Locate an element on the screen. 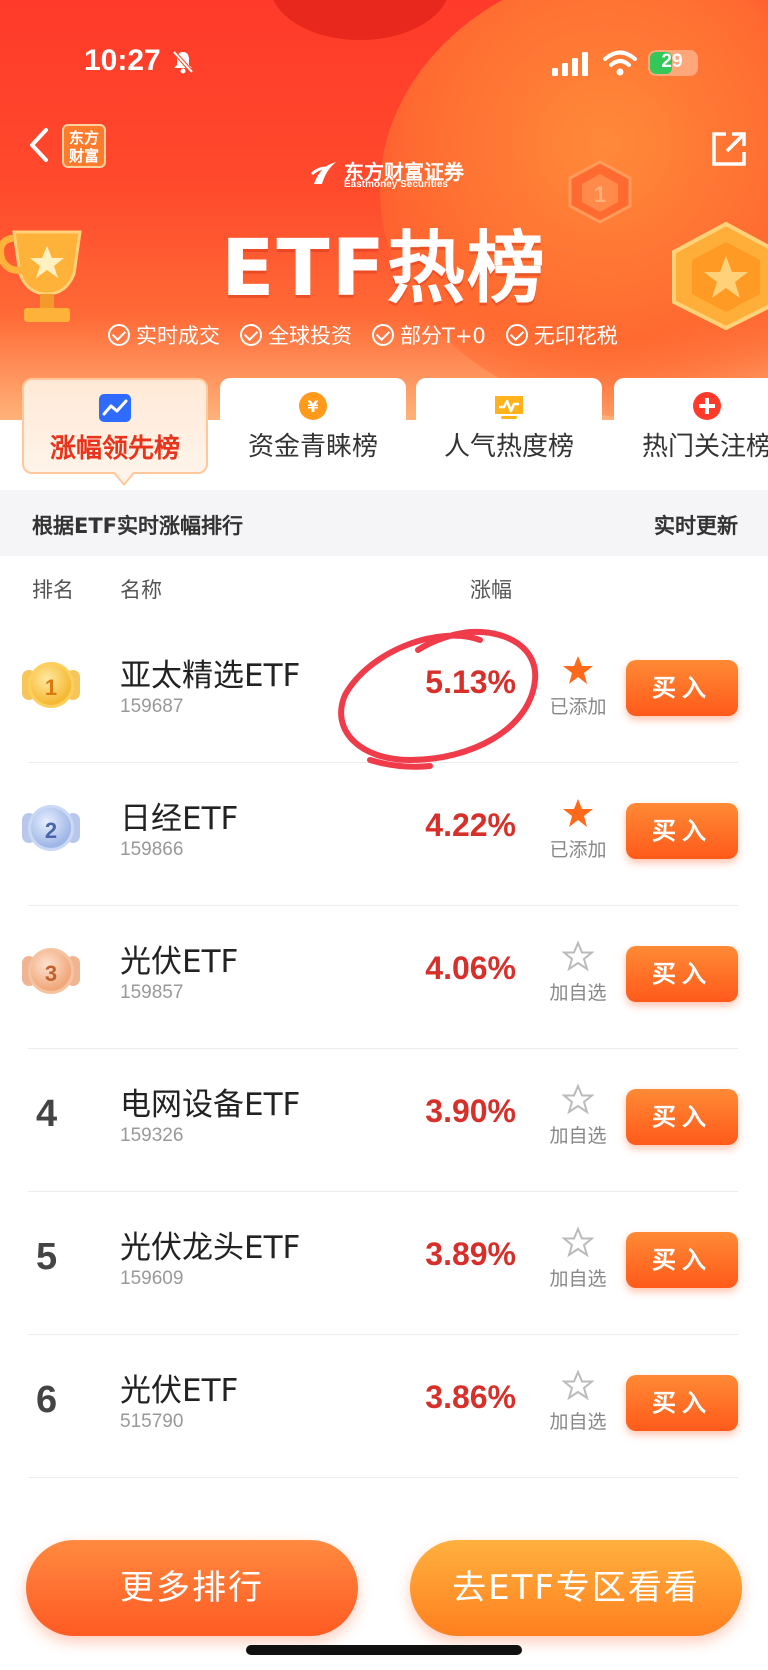  fund-name: 光伏龙头ETF is located at coordinates (210, 1248).